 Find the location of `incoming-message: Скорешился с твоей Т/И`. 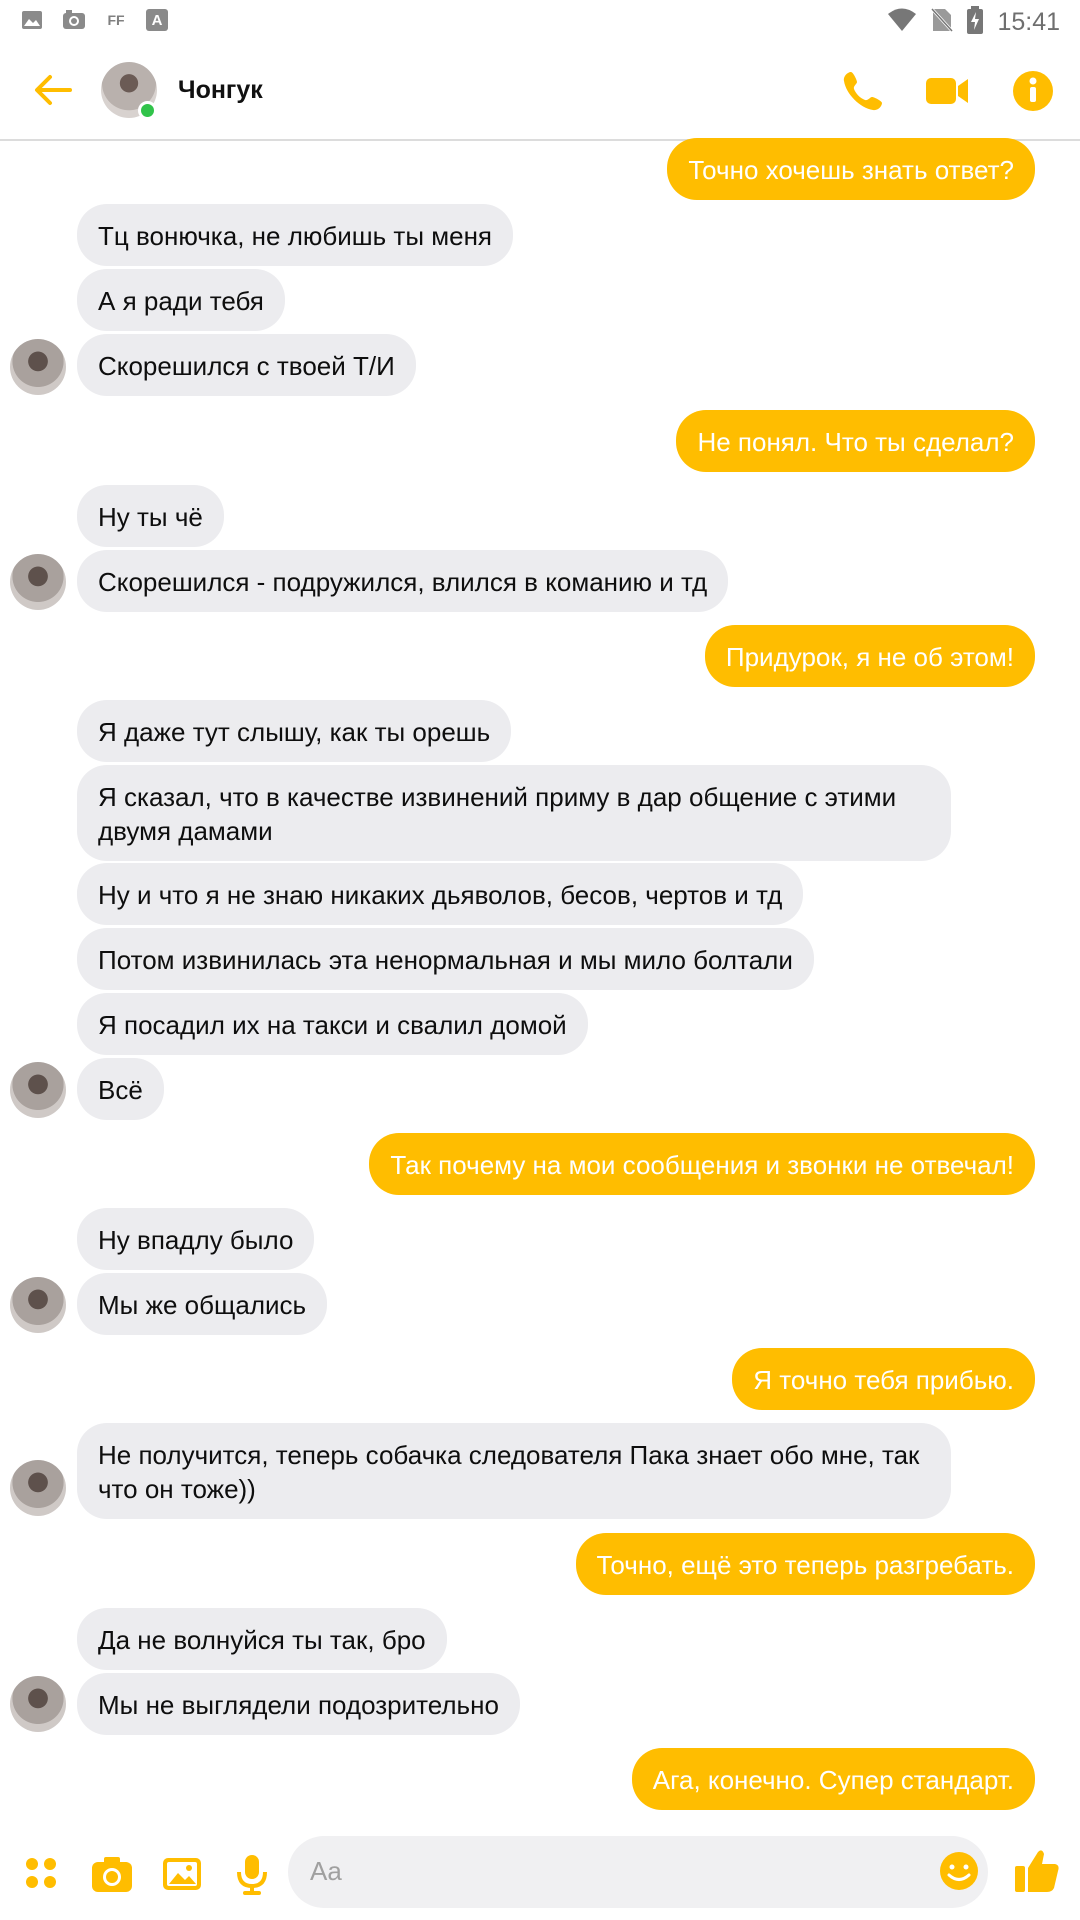

incoming-message: Скорешился с твоей Т/И is located at coordinates (246, 365).